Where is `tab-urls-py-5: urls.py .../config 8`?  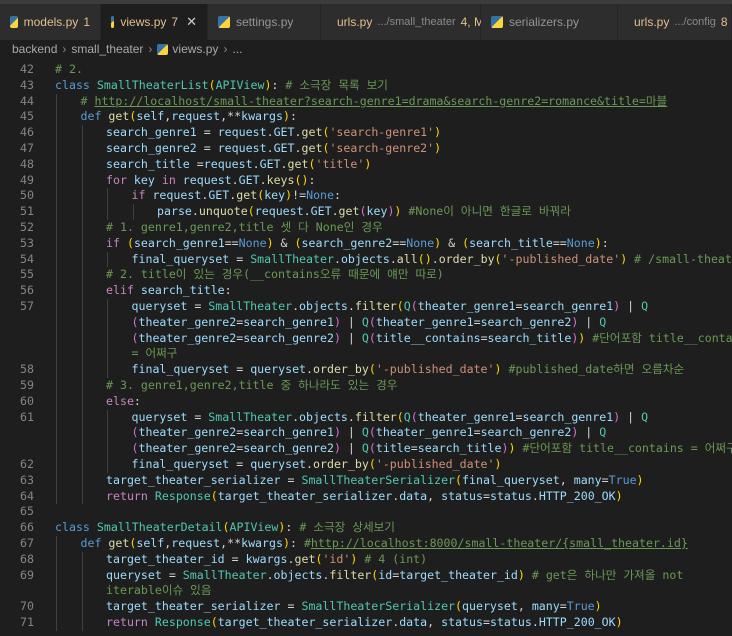 tab-urls-py-5: urls.py .../config 8 is located at coordinates (675, 22).